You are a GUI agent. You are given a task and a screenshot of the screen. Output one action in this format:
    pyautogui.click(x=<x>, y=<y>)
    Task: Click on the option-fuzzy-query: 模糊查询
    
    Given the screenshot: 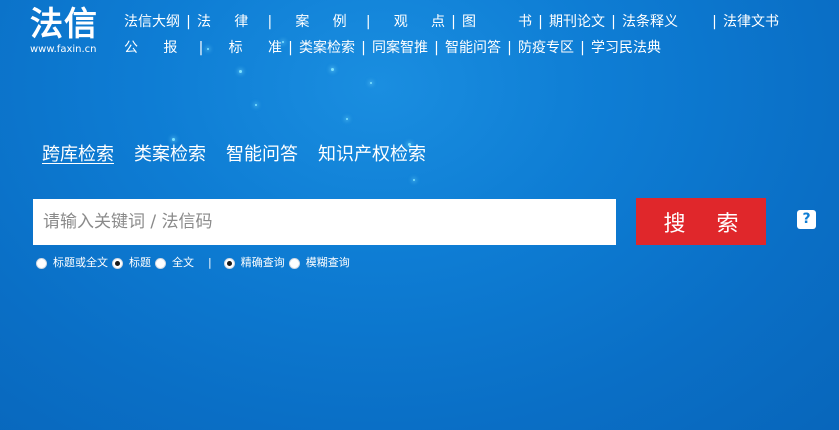 What is the action you would take?
    pyautogui.click(x=319, y=263)
    